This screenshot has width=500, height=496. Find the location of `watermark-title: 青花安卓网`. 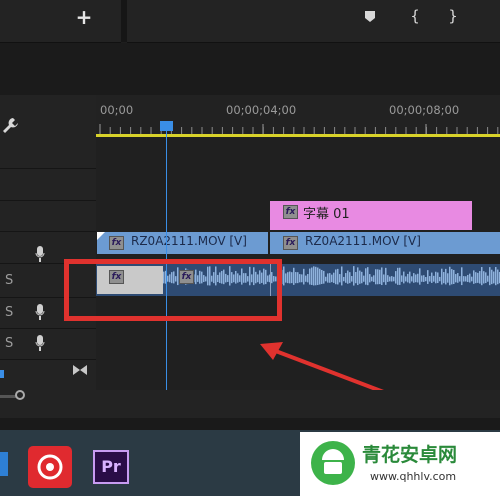

watermark-title: 青花安卓网 is located at coordinates (410, 455).